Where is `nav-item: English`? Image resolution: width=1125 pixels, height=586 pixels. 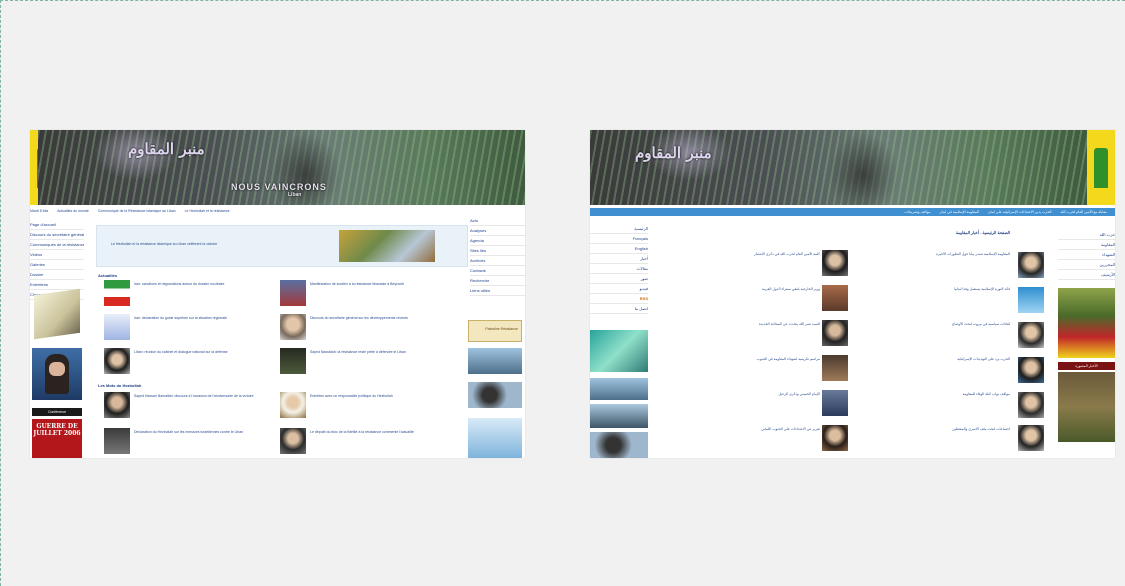 nav-item: English is located at coordinates (619, 249).